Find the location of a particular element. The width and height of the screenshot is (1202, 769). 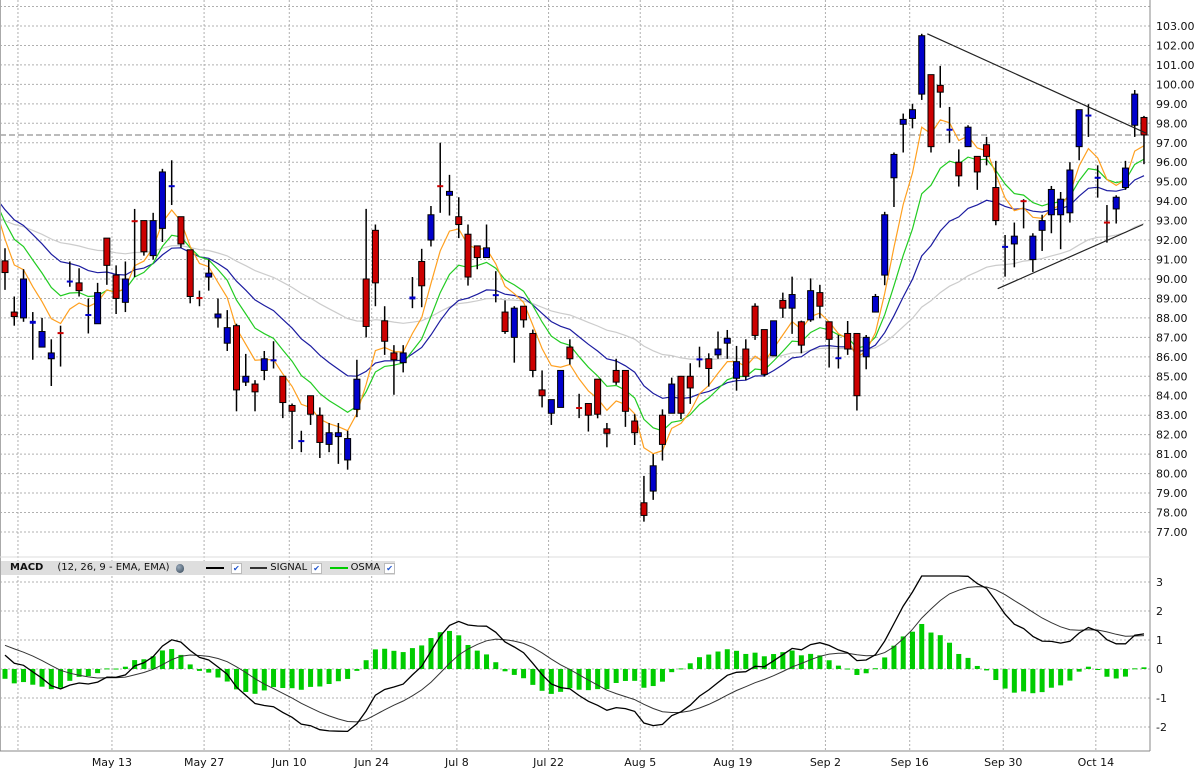

osma-checkbox: ✔ is located at coordinates (390, 568).